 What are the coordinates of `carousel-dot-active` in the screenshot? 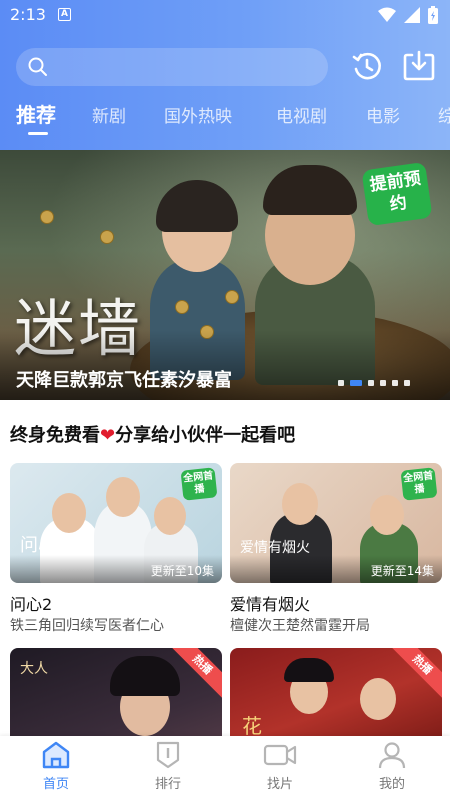 It's located at (356, 383).